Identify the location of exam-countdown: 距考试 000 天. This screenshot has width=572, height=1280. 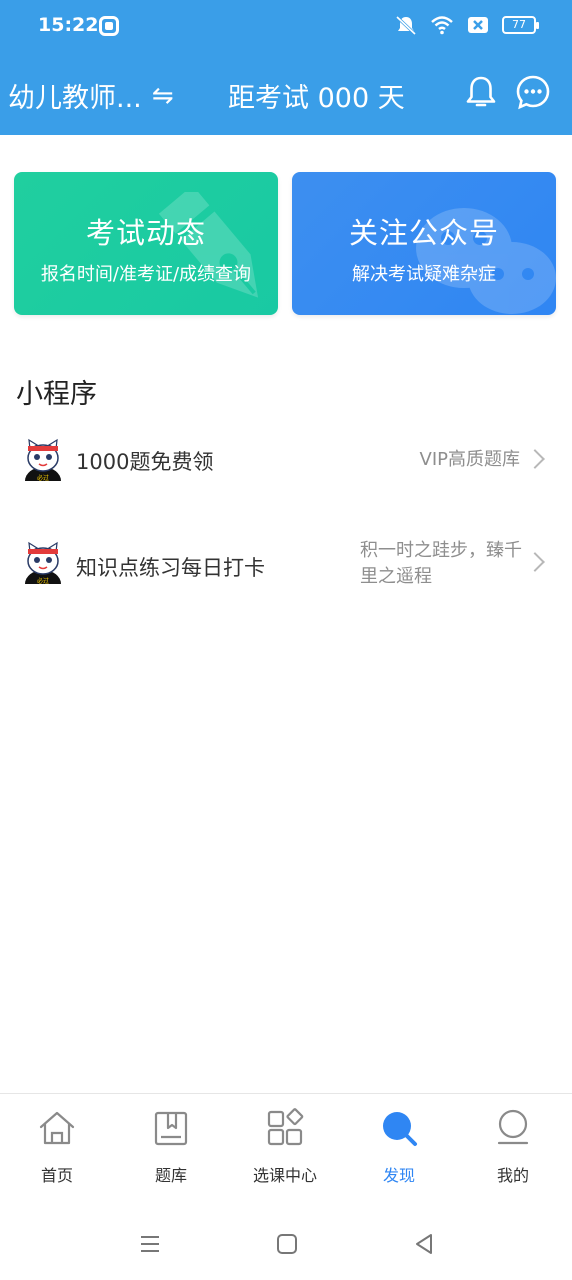
(316, 98).